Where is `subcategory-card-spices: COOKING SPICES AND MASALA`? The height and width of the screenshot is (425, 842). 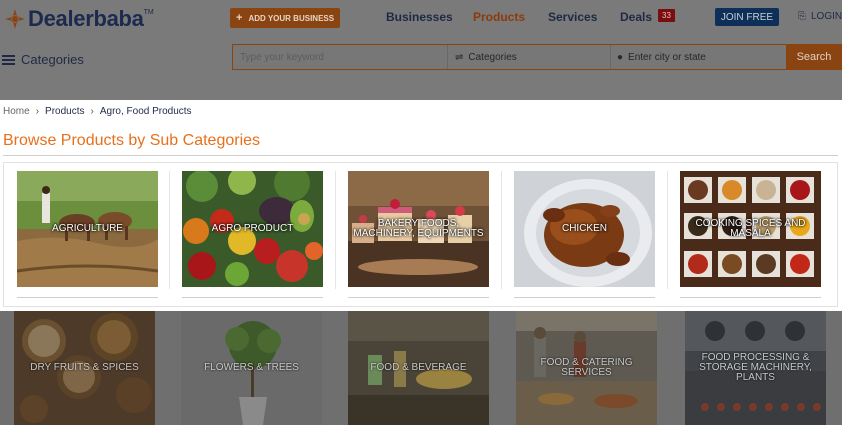 subcategory-card-spices: COOKING SPICES AND MASALA is located at coordinates (750, 235).